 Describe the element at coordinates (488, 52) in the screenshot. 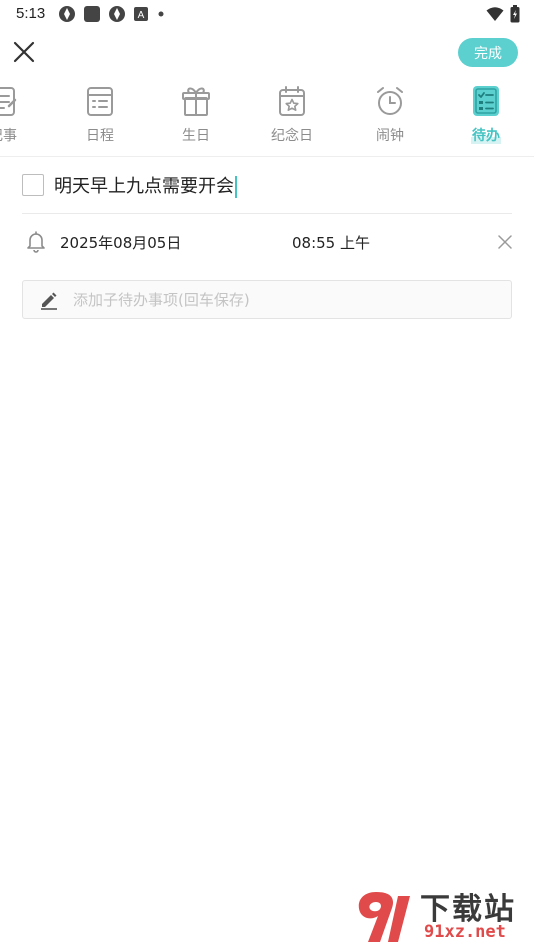

I see `done-button: 完成` at that location.